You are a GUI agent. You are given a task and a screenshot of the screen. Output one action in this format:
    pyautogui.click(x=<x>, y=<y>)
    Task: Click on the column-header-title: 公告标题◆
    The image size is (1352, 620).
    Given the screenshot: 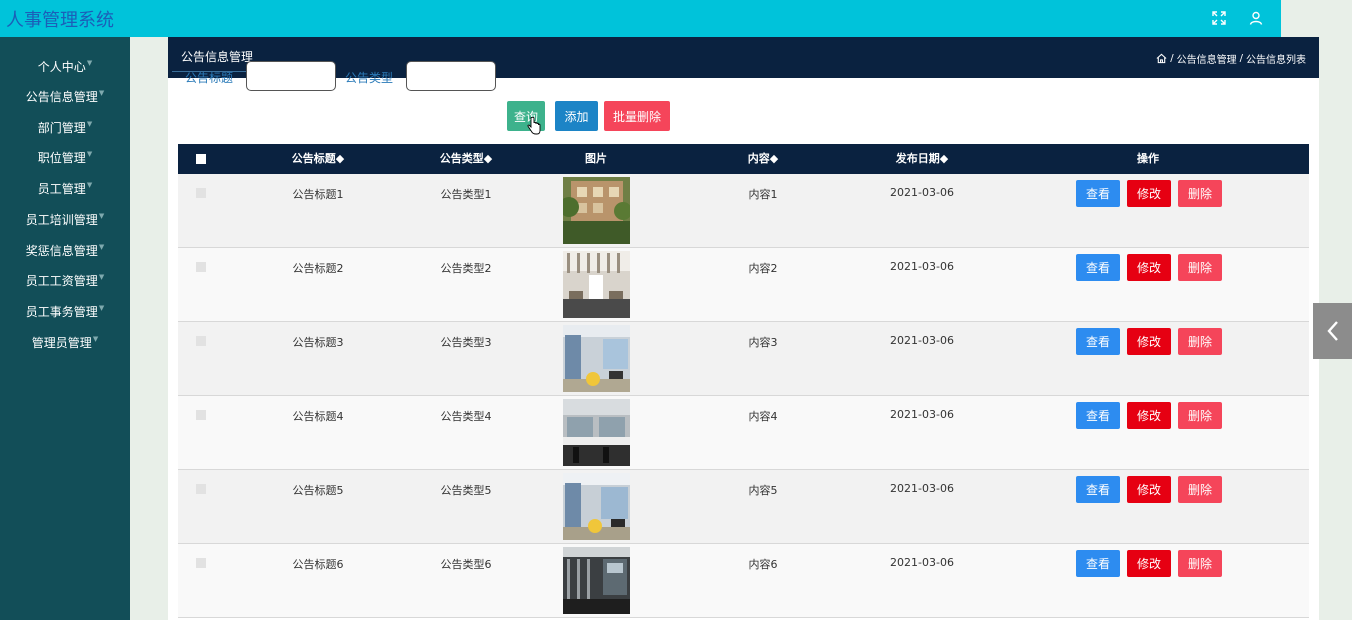 What is the action you would take?
    pyautogui.click(x=318, y=159)
    